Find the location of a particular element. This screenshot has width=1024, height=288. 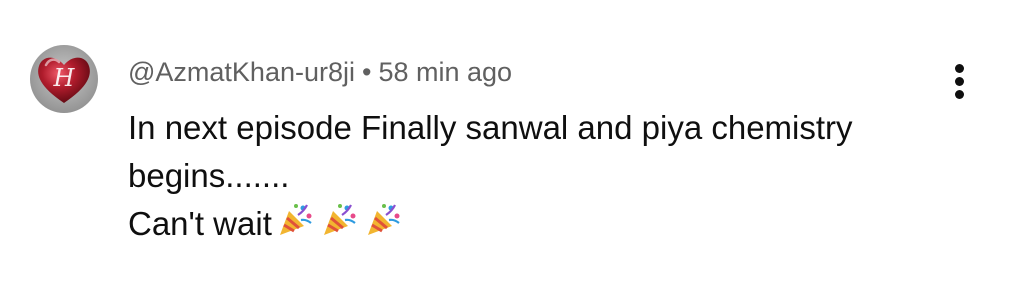

avatar-letter: H is located at coordinates (64, 78).